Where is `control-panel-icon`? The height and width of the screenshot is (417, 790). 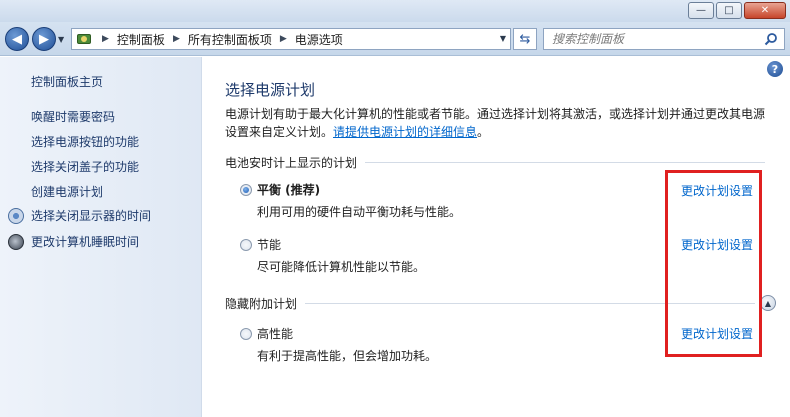 control-panel-icon is located at coordinates (85, 39).